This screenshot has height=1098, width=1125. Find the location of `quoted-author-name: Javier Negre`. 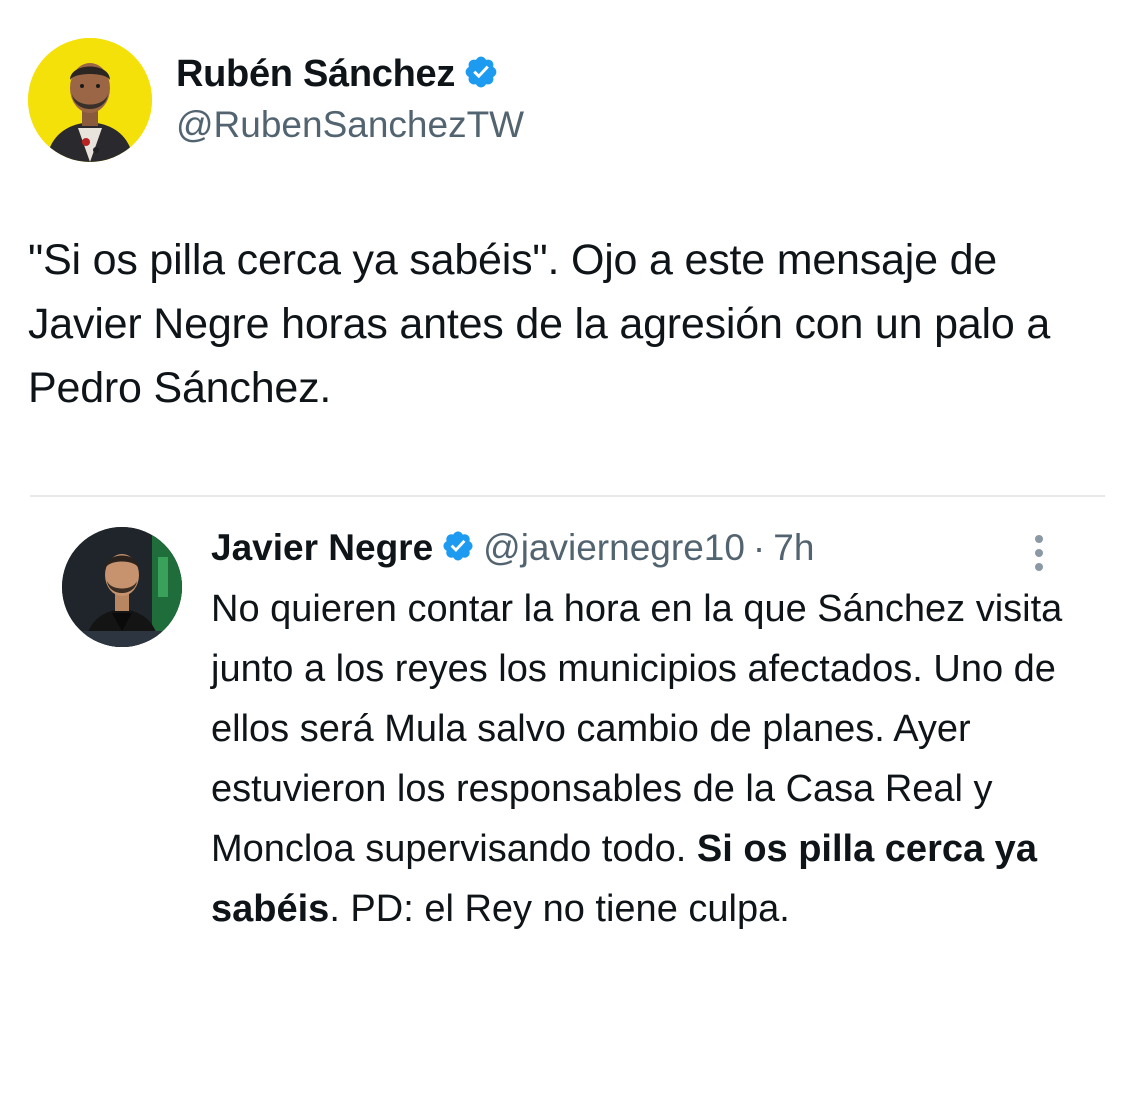

quoted-author-name: Javier Negre is located at coordinates (322, 548).